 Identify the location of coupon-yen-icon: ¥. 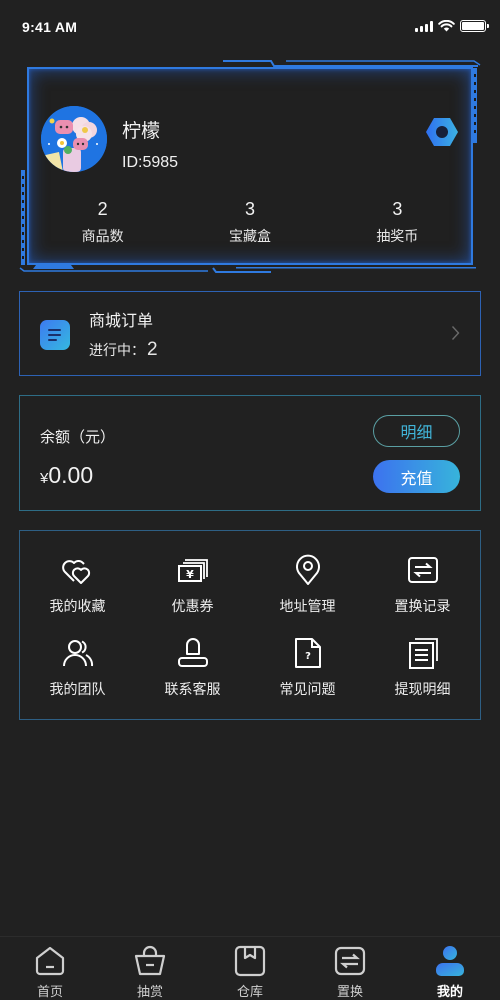
(192, 570).